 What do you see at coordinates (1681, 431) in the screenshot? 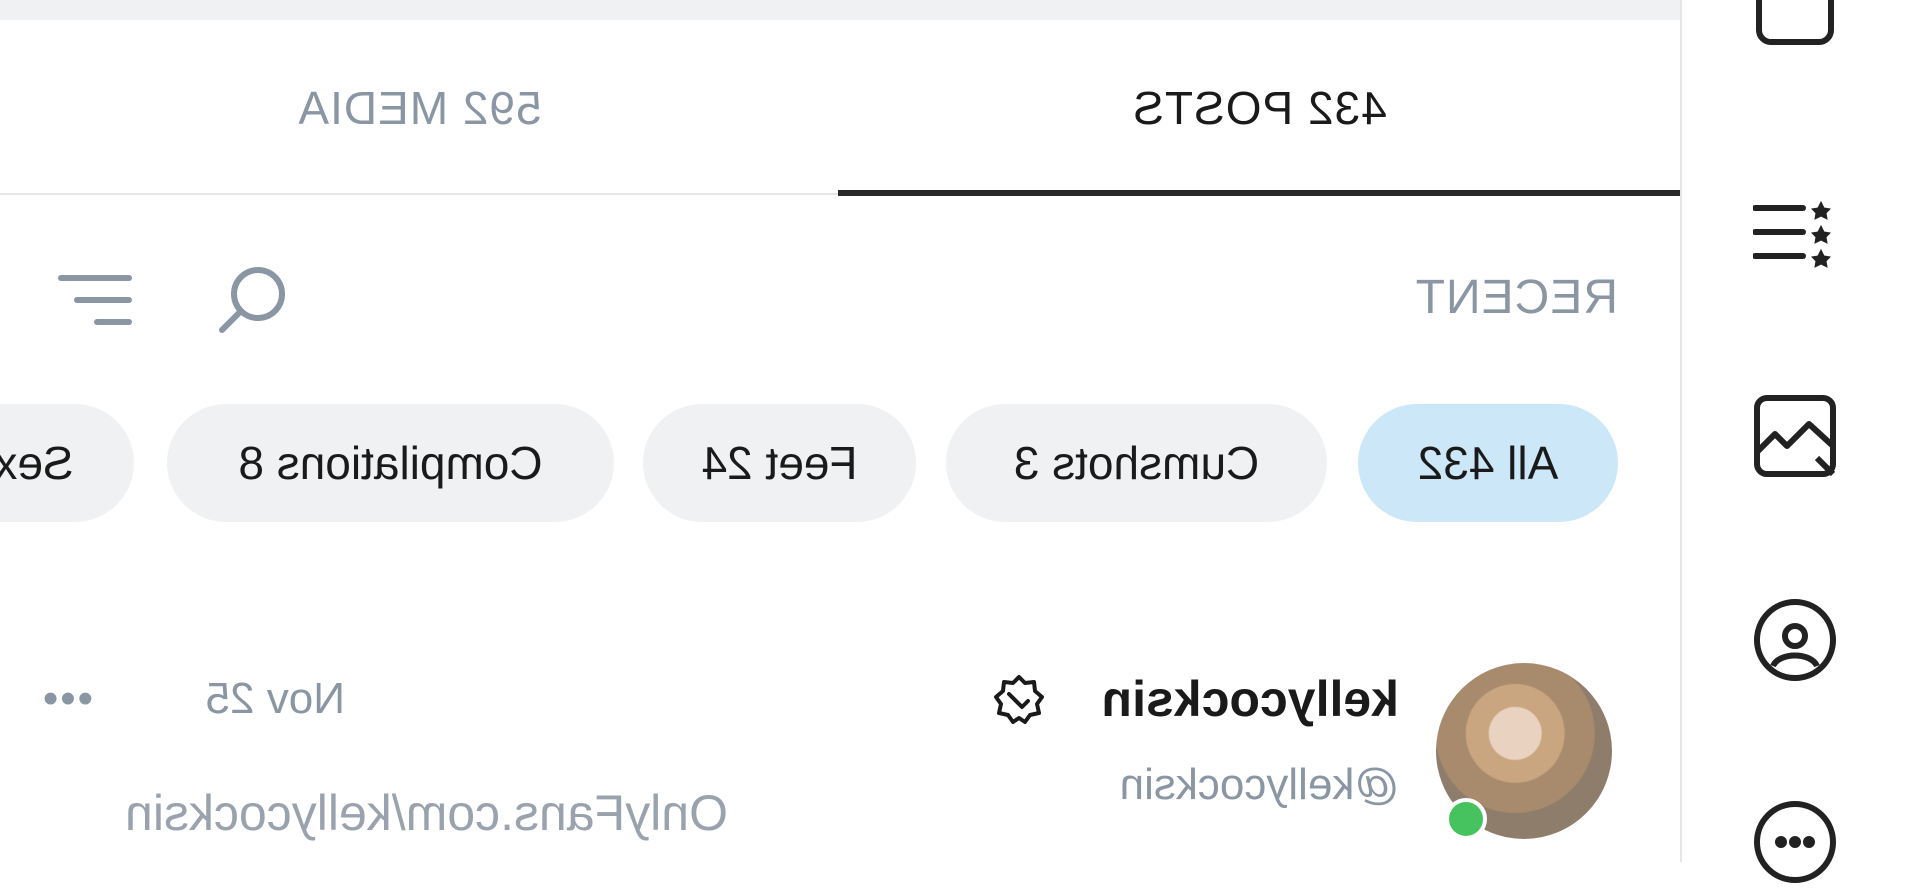
I see `rail-divider` at bounding box center [1681, 431].